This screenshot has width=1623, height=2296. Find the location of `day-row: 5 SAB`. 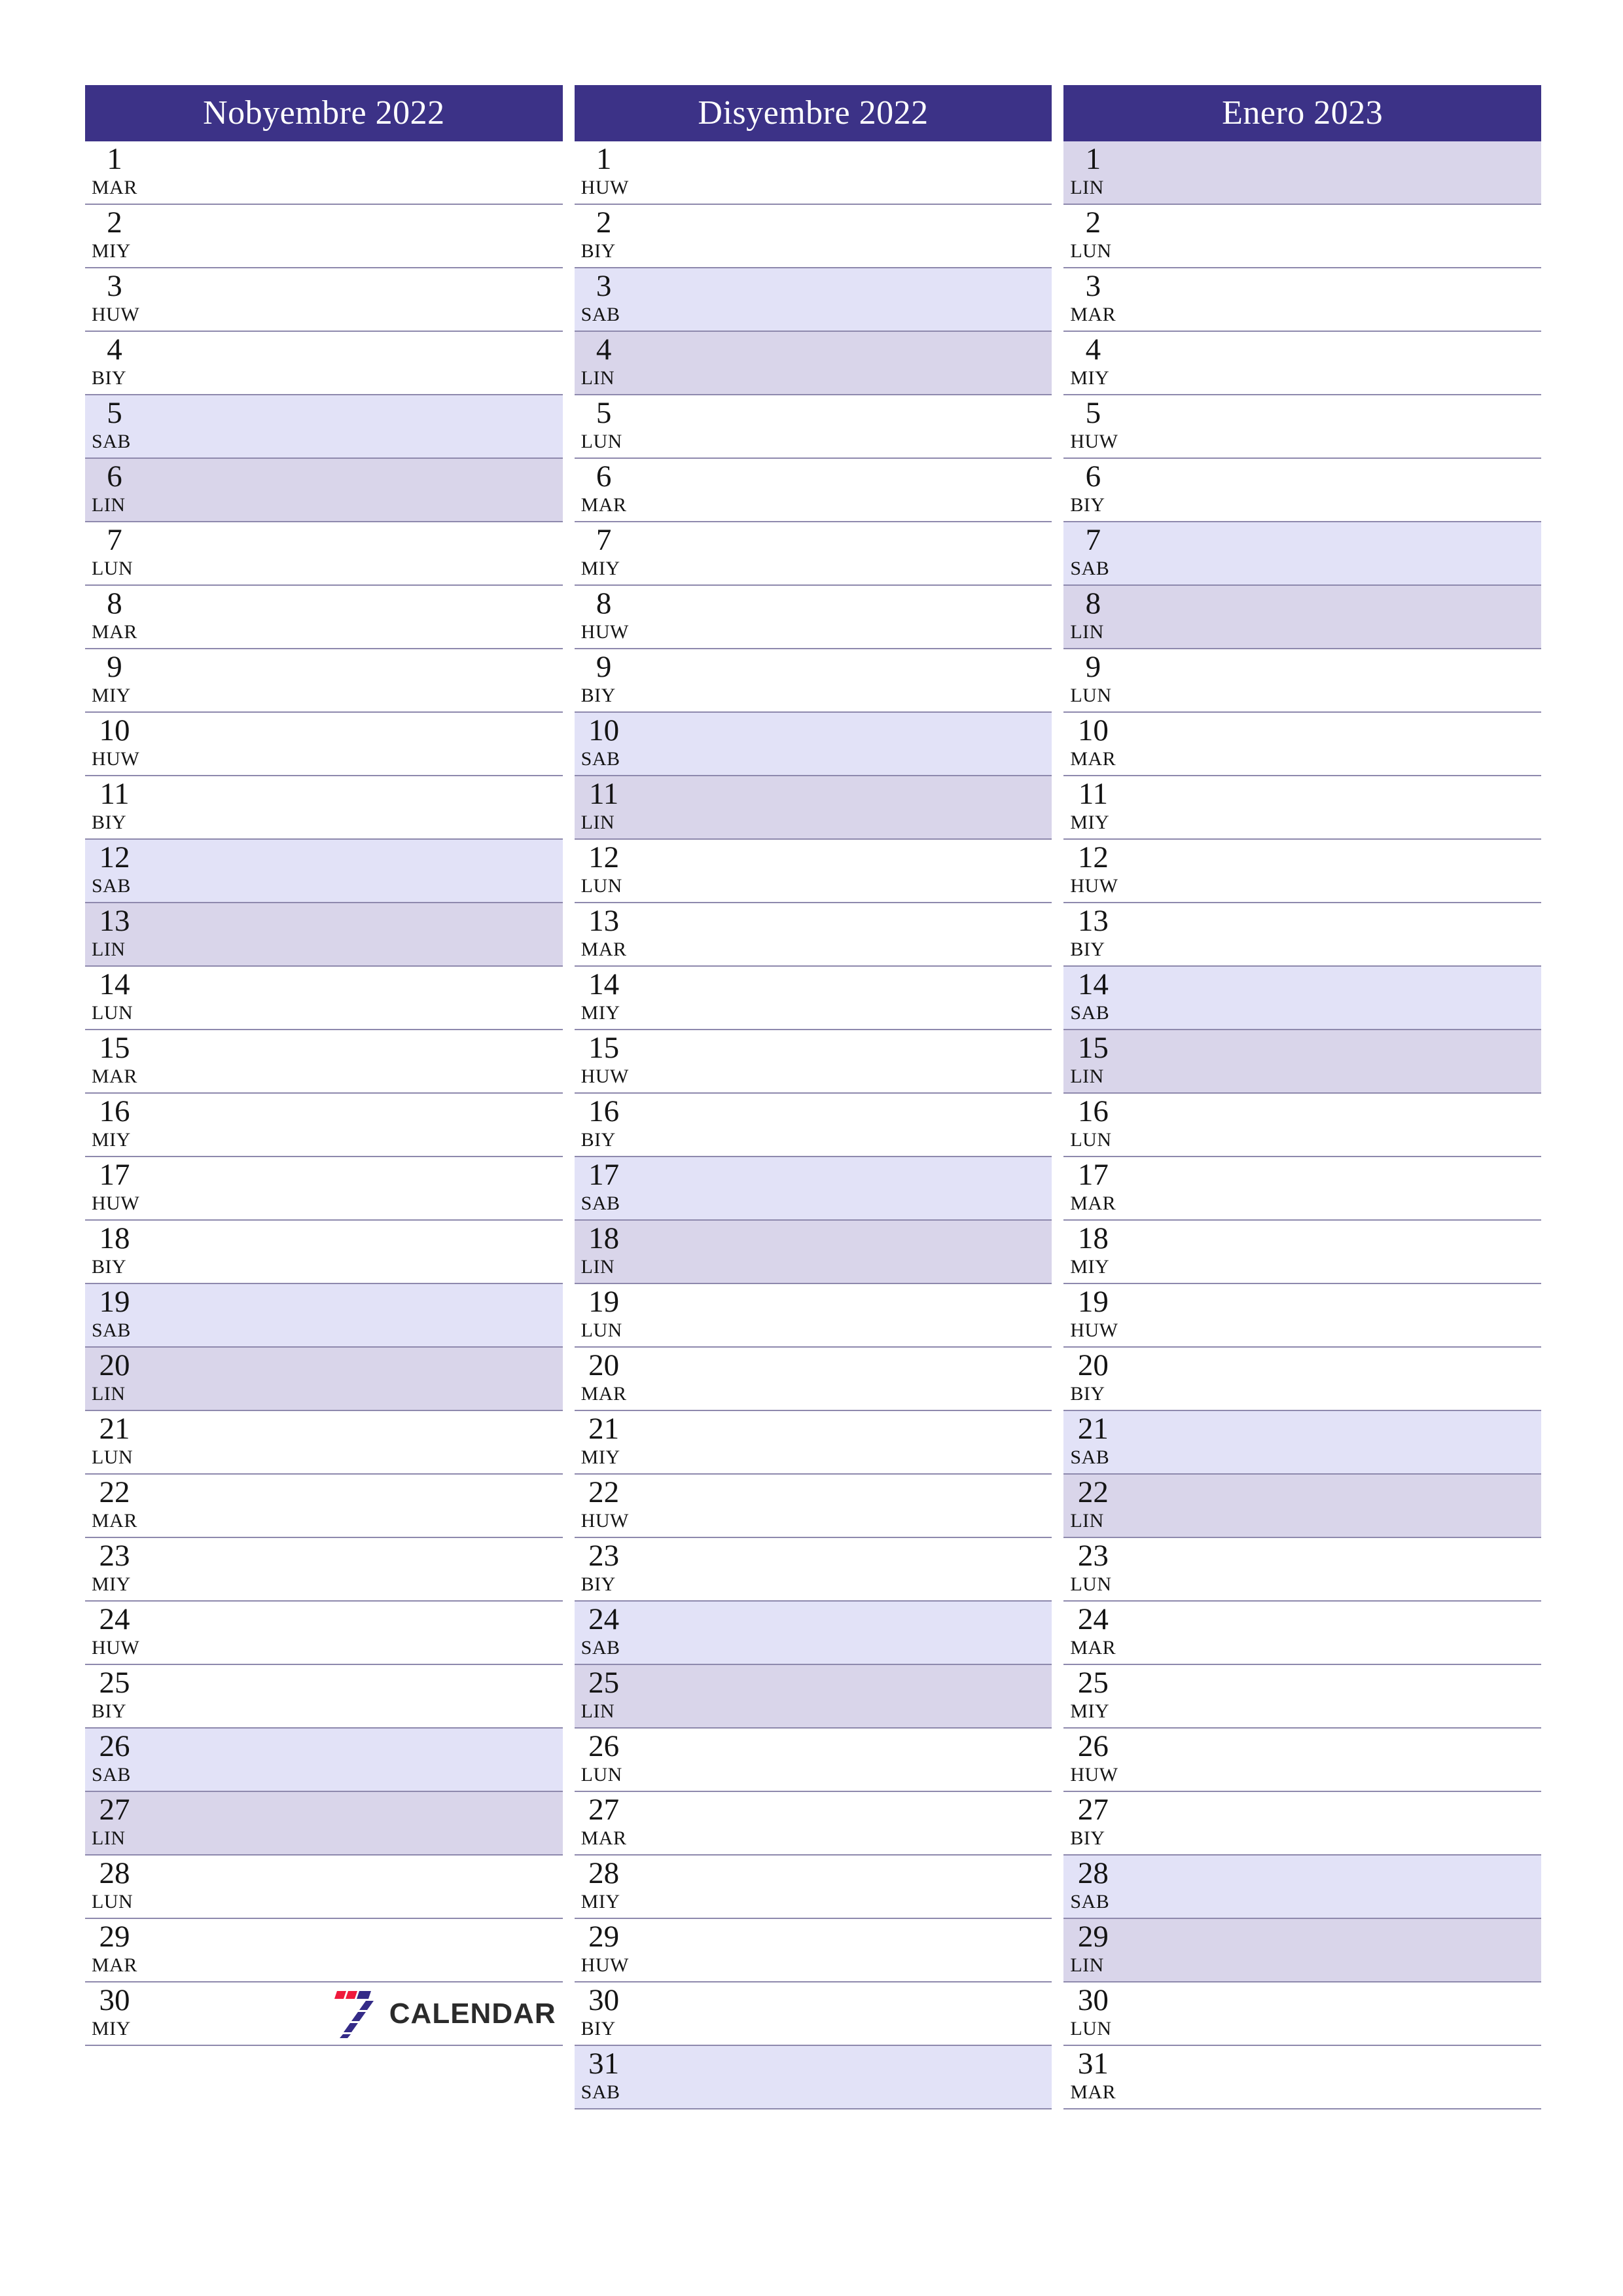

day-row: 5 SAB is located at coordinates (324, 427).